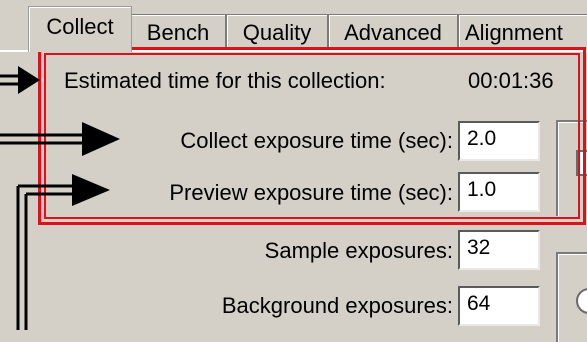 Image resolution: width=587 pixels, height=342 pixels. Describe the element at coordinates (60, 139) in the screenshot. I see `arrow-collect-exposure-icon` at that location.